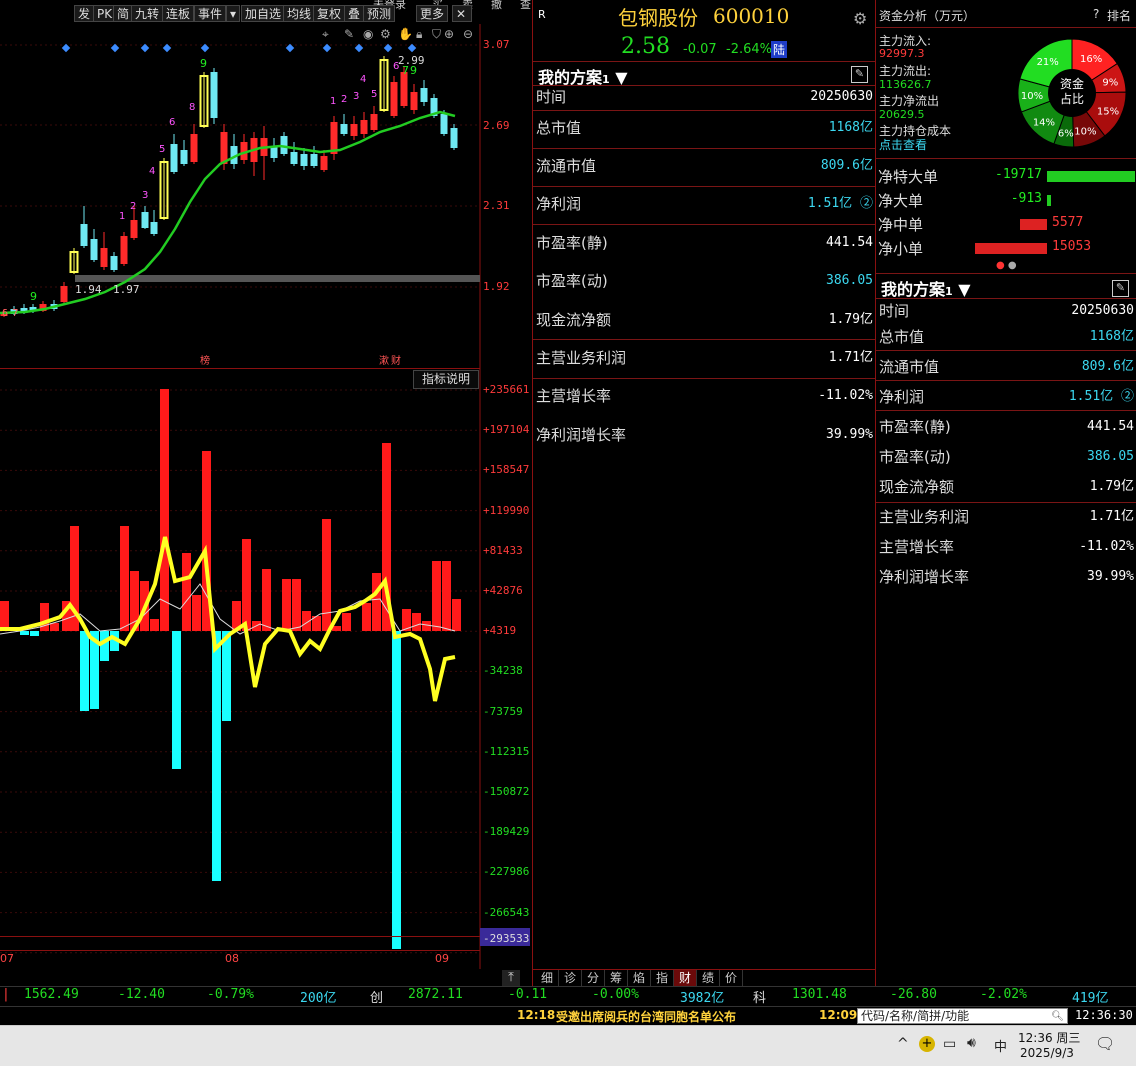  Describe the element at coordinates (462, 13) in the screenshot. I see `tb-close-icon: ✕` at that location.